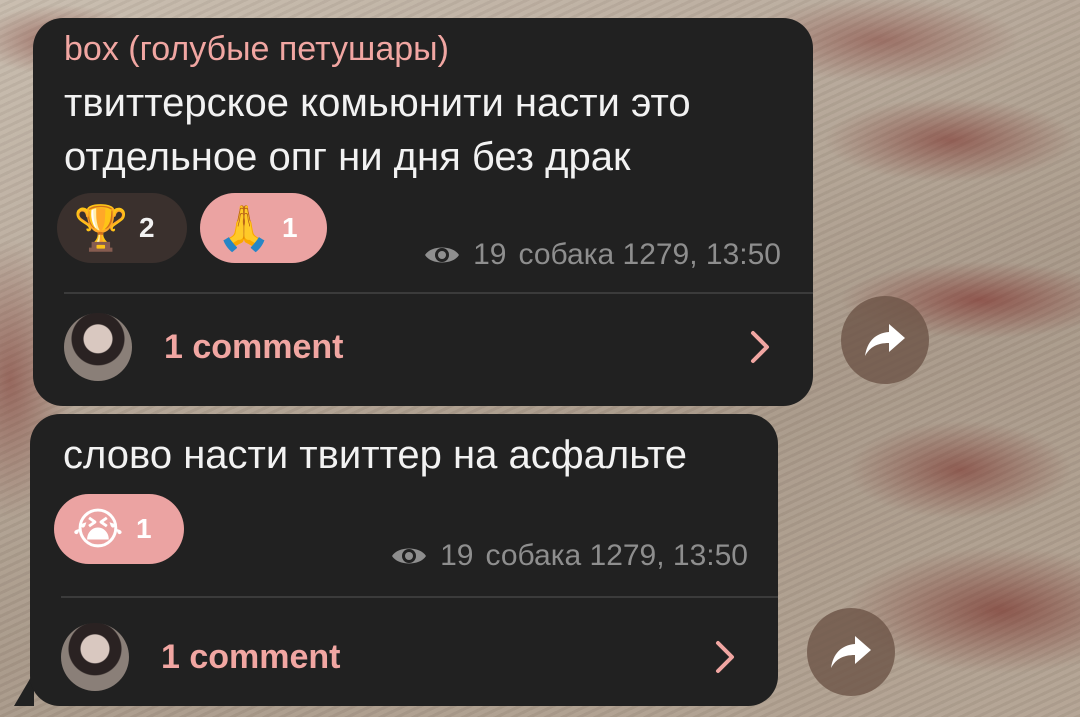 The height and width of the screenshot is (717, 1080). Describe the element at coordinates (147, 227) in the screenshot. I see `reaction-count: 2` at that location.